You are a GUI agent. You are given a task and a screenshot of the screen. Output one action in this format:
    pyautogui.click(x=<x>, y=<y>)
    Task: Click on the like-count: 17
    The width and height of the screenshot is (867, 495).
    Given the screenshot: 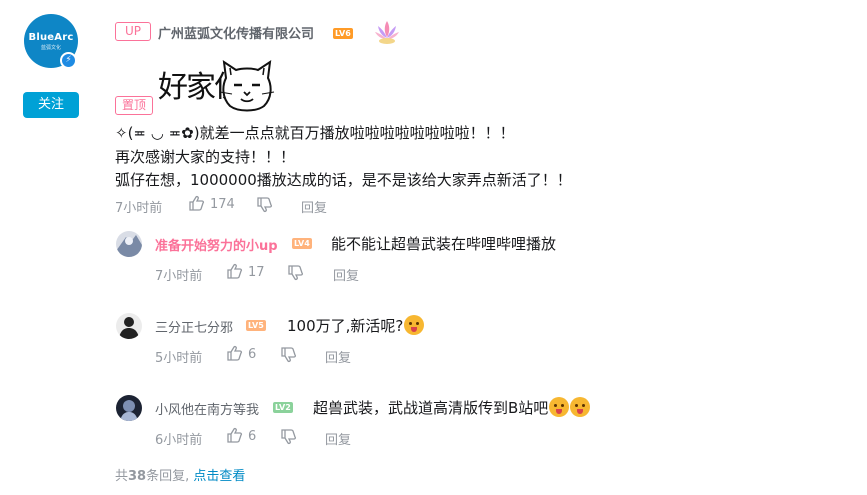 What is the action you would take?
    pyautogui.click(x=256, y=272)
    